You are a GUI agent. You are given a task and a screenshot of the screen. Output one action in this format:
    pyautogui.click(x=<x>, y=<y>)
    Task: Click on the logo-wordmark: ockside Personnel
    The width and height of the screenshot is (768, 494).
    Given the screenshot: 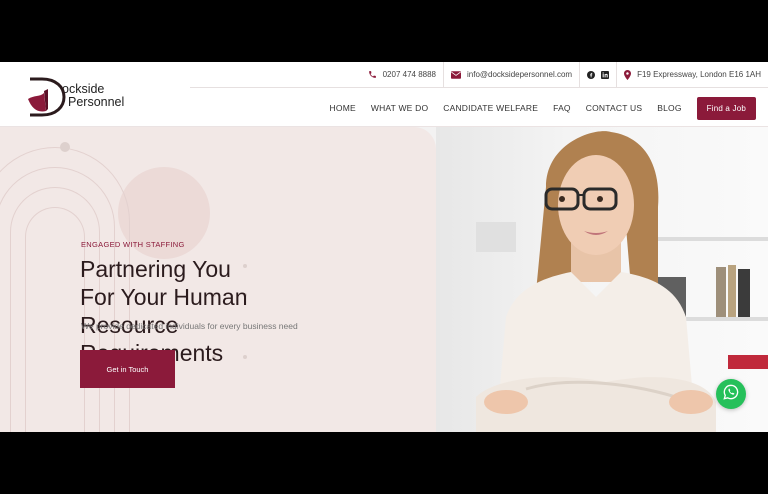 What is the action you would take?
    pyautogui.click(x=93, y=95)
    